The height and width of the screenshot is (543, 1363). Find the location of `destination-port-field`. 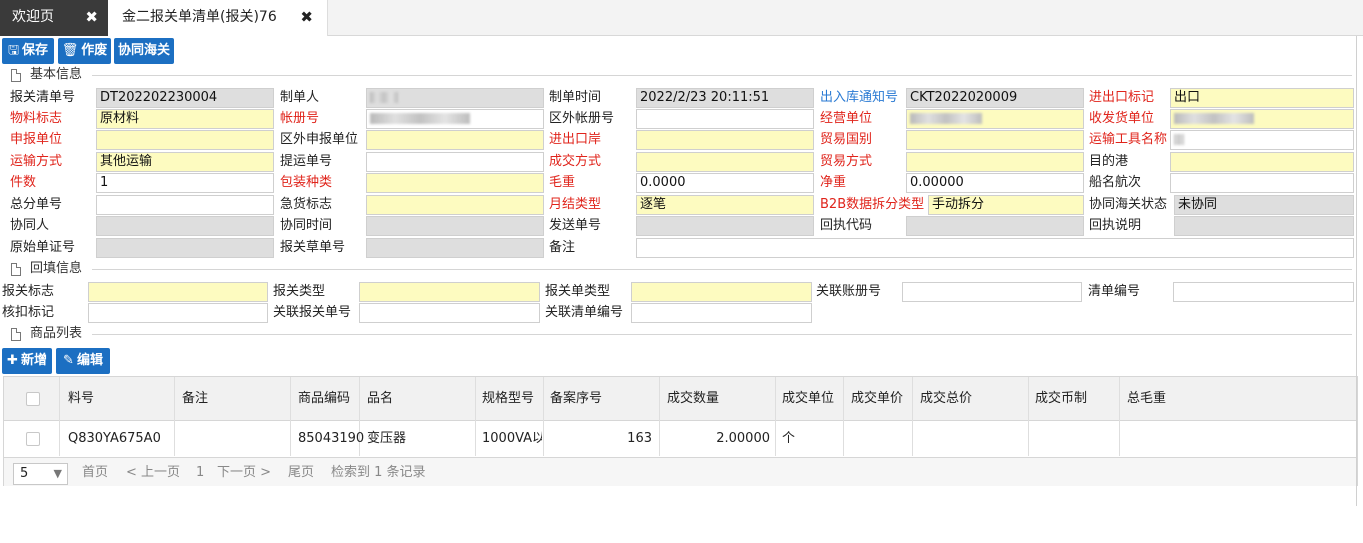

destination-port-field is located at coordinates (1262, 162).